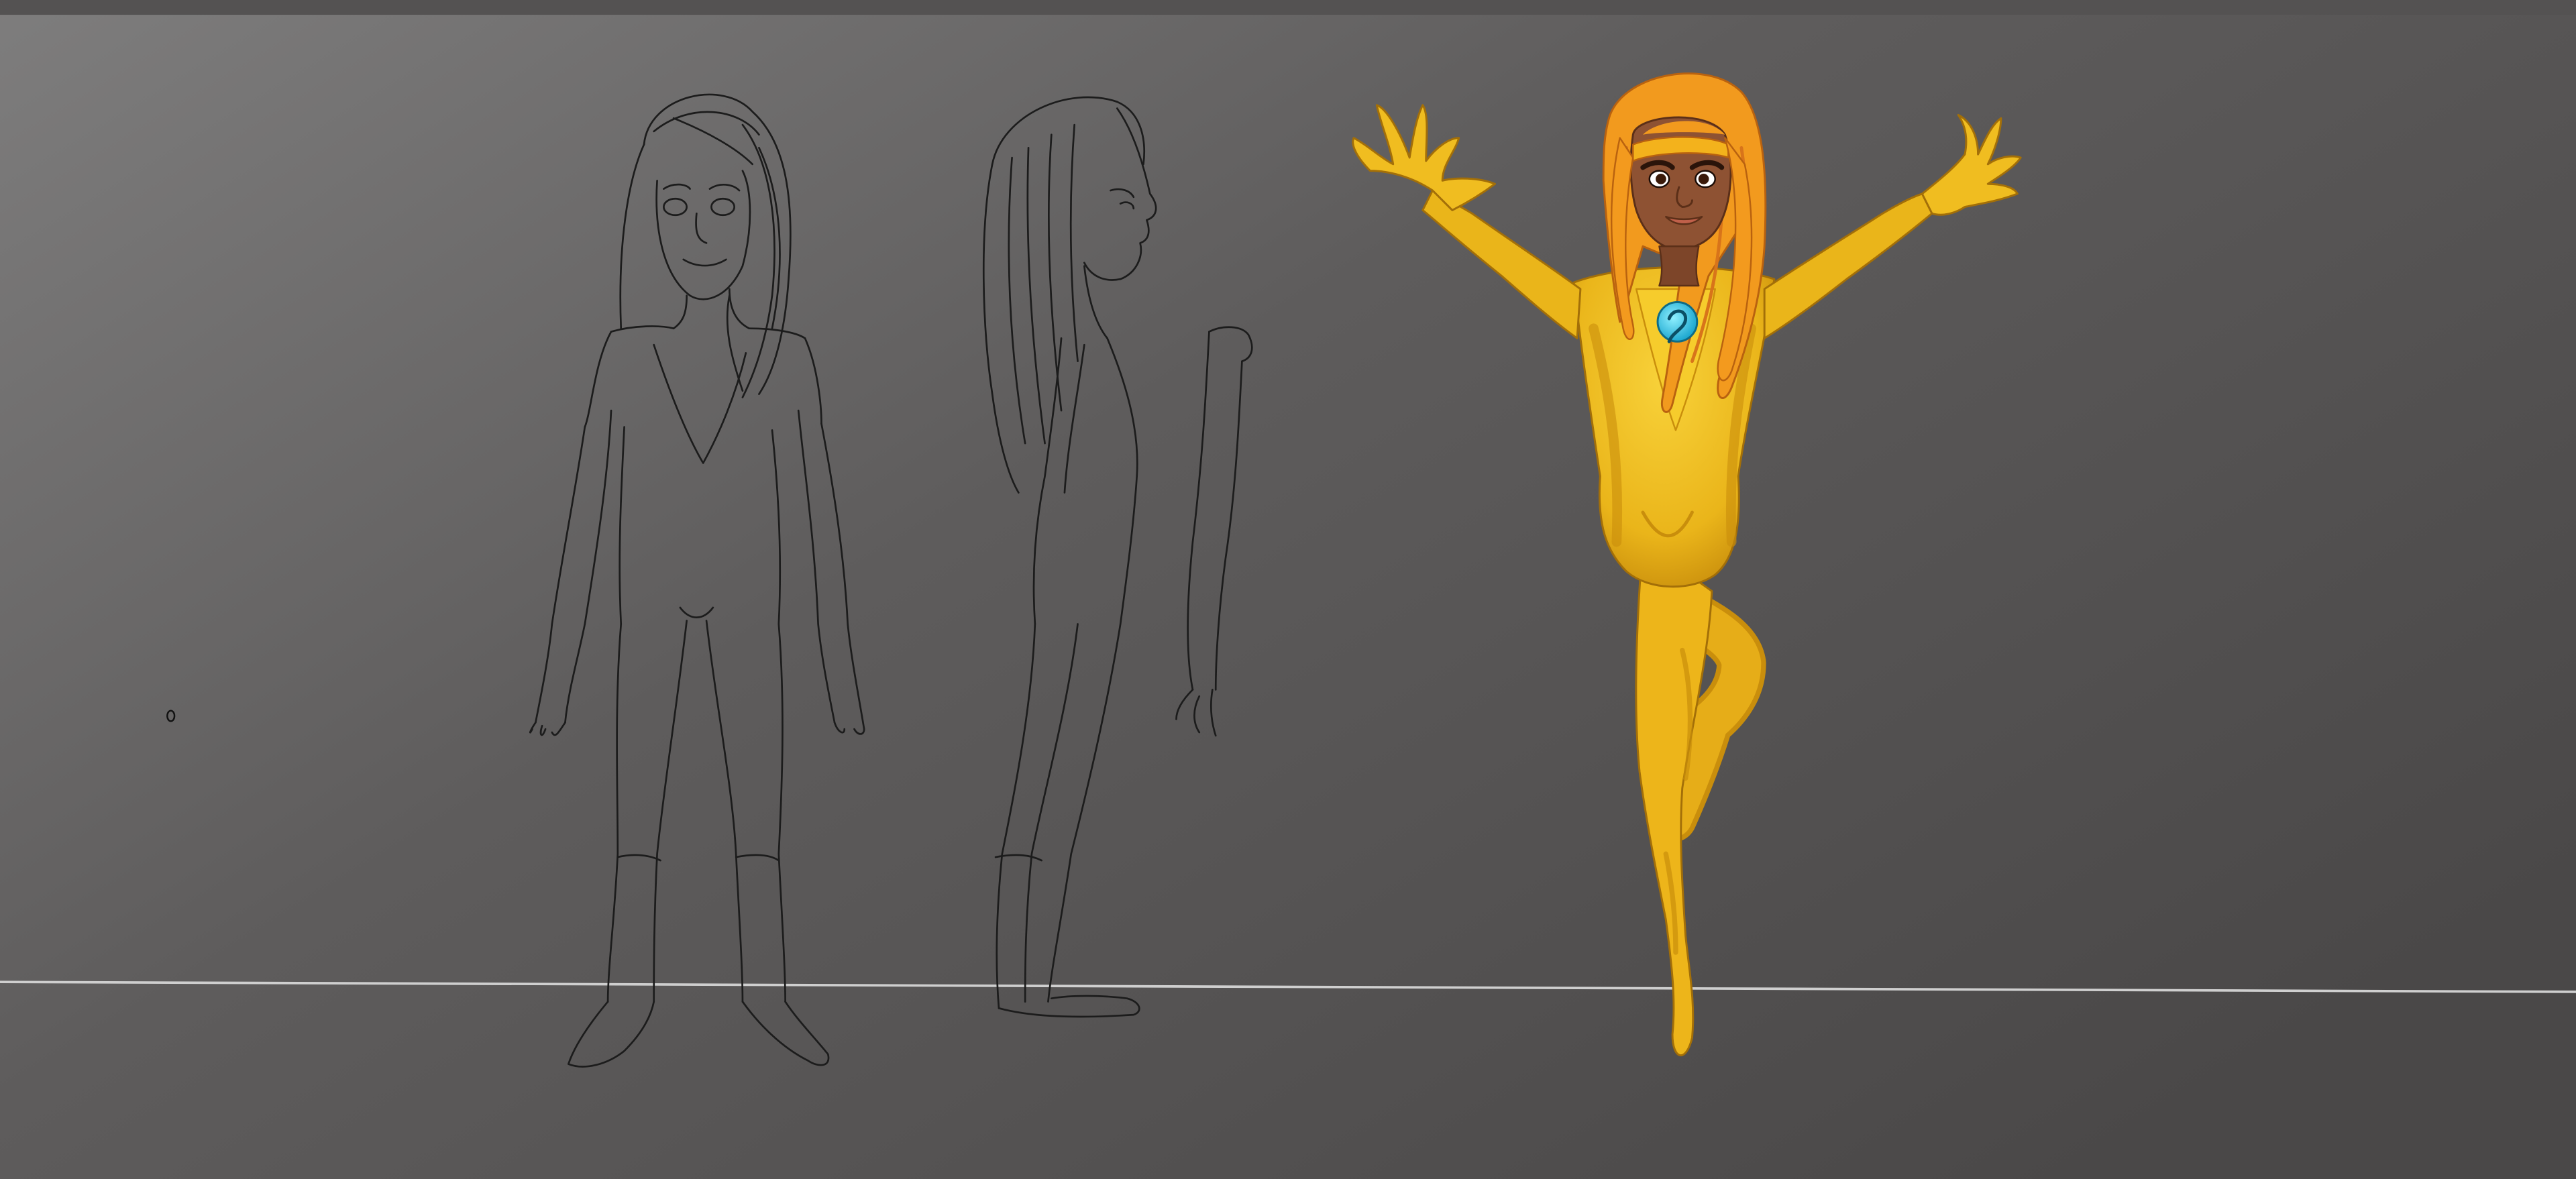 This screenshot has height=1179, width=2576. Describe the element at coordinates (1677, 322) in the screenshot. I see `chest-emblem` at that location.